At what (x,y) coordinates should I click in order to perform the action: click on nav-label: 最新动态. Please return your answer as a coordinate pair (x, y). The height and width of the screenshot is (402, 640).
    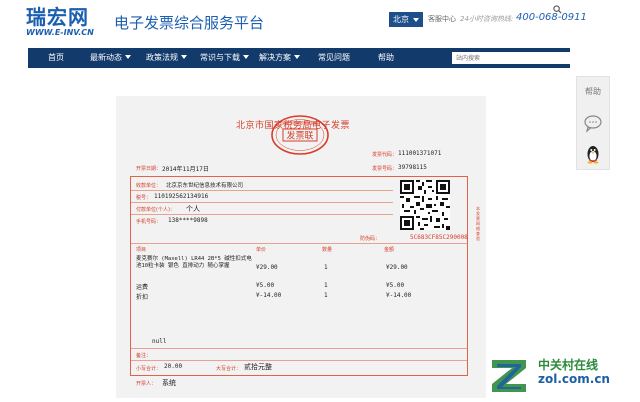
    Looking at the image, I should click on (106, 57).